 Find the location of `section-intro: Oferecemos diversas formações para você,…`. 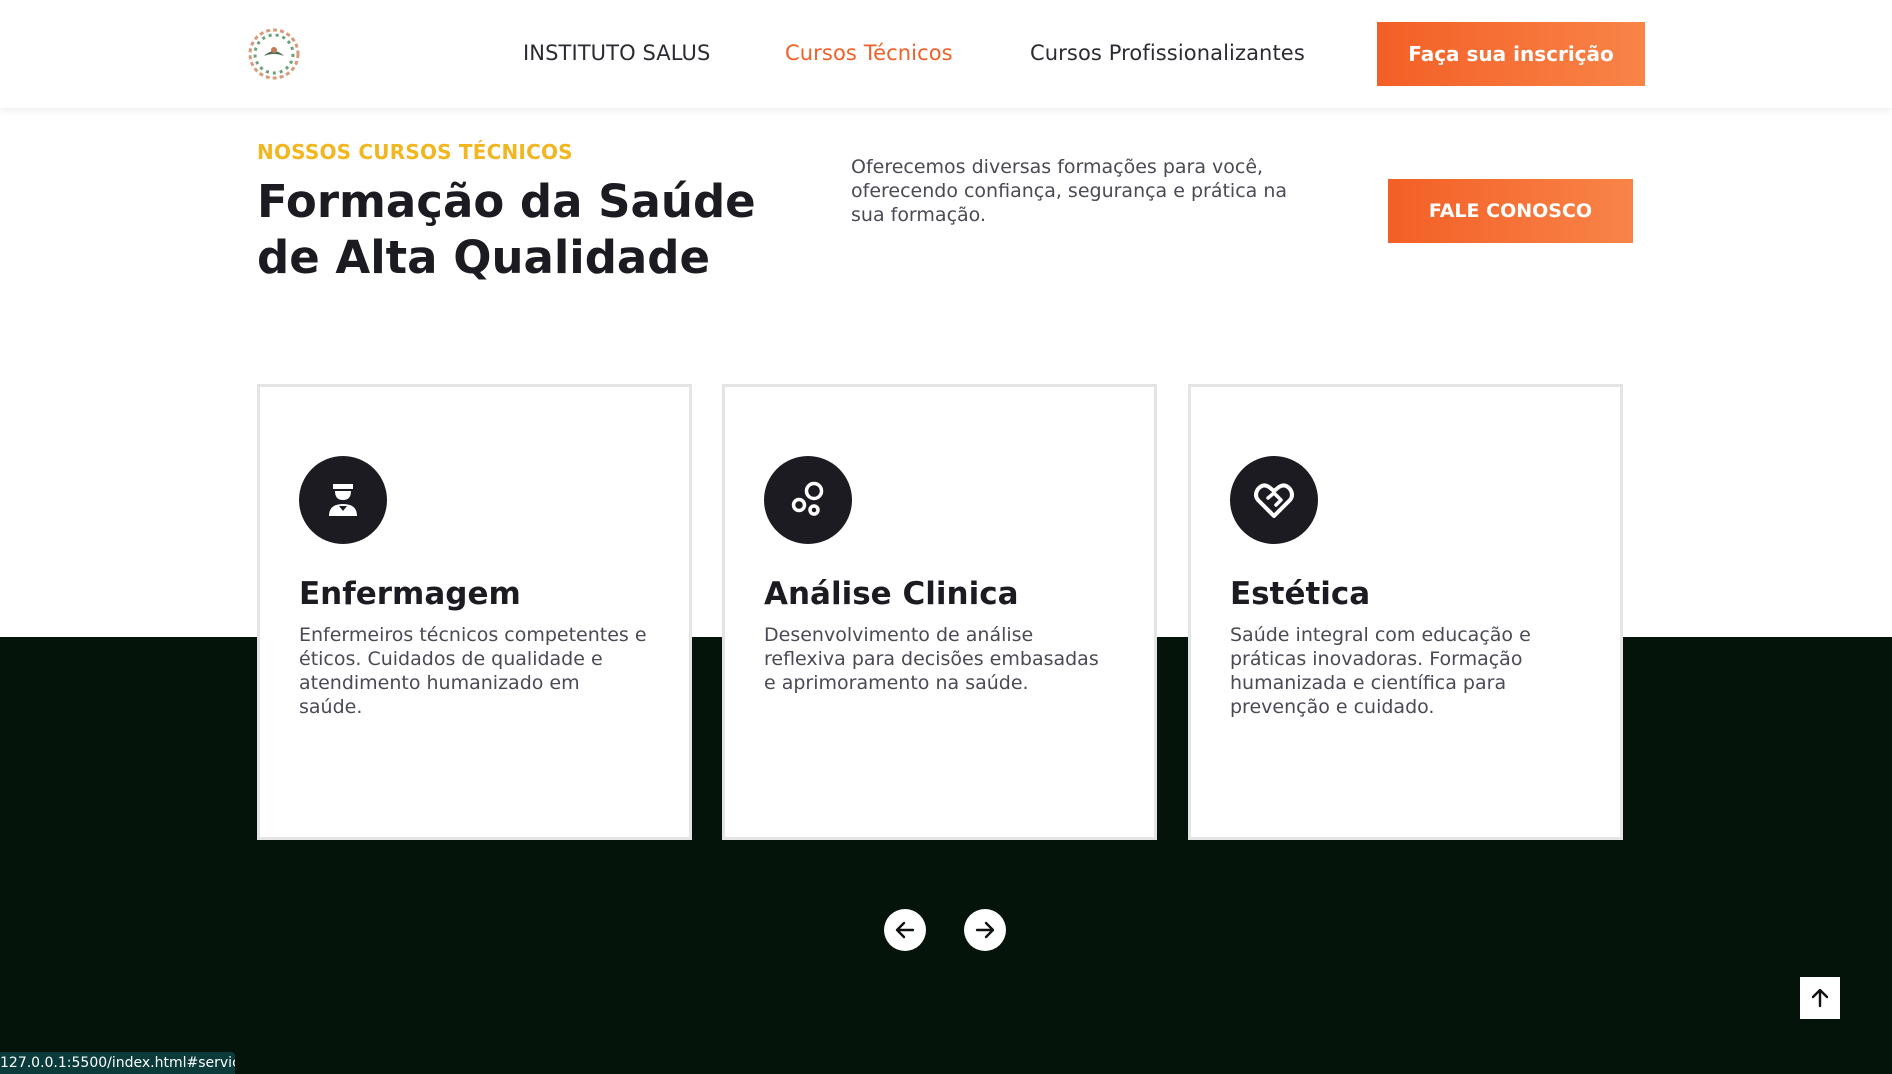

section-intro: Oferecemos diversas formações para você,… is located at coordinates (1069, 191).